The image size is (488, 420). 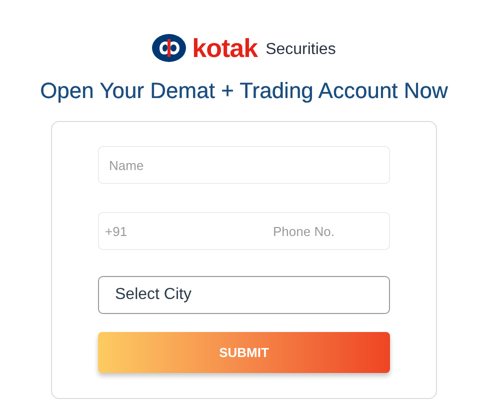 I want to click on brand-name: kotak, so click(x=225, y=48).